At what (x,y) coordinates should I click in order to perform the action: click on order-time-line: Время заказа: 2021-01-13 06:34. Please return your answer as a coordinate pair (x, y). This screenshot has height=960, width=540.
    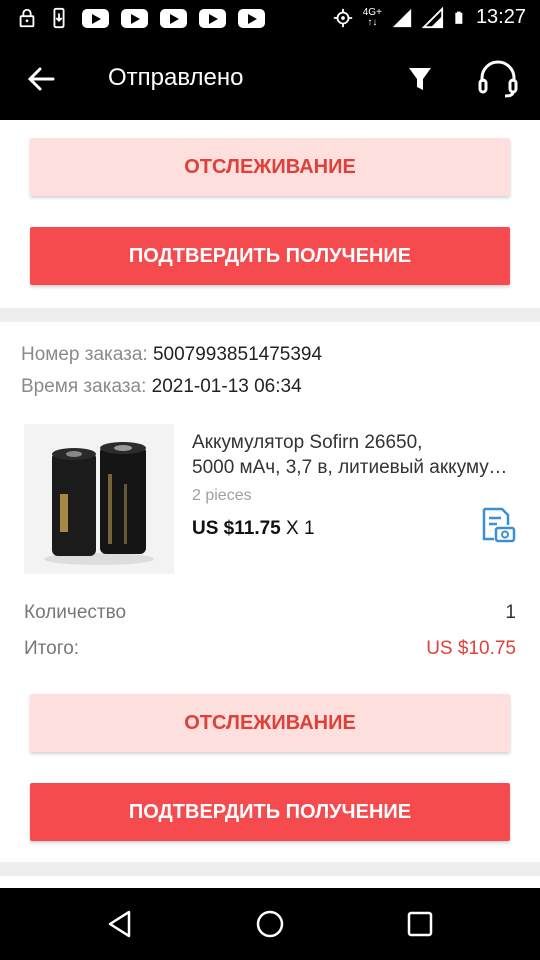
    Looking at the image, I should click on (161, 387).